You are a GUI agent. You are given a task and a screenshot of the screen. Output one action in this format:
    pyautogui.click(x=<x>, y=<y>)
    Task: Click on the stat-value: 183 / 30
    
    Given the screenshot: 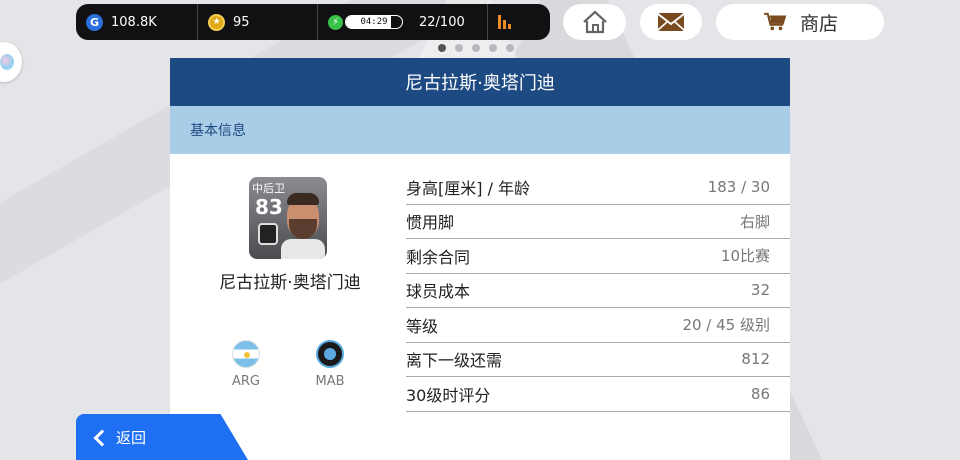 What is the action you would take?
    pyautogui.click(x=738, y=186)
    